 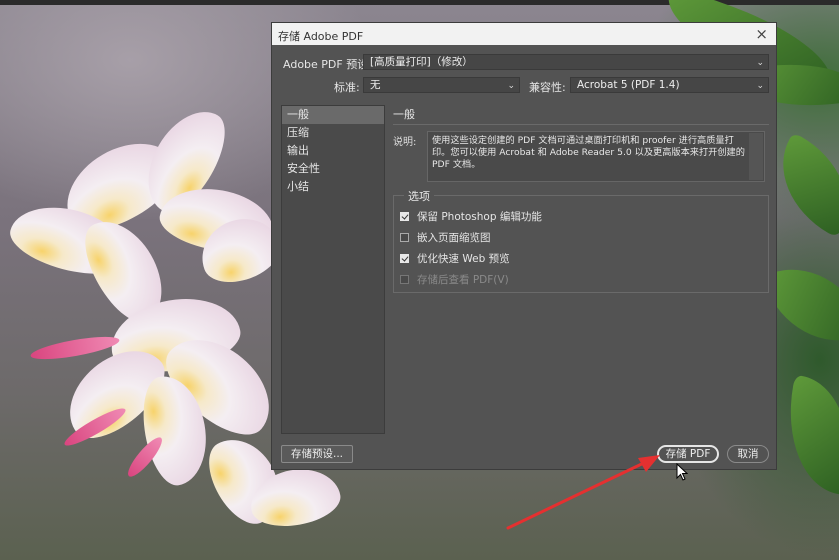 What do you see at coordinates (375, 85) in the screenshot?
I see `standard-value: 无` at bounding box center [375, 85].